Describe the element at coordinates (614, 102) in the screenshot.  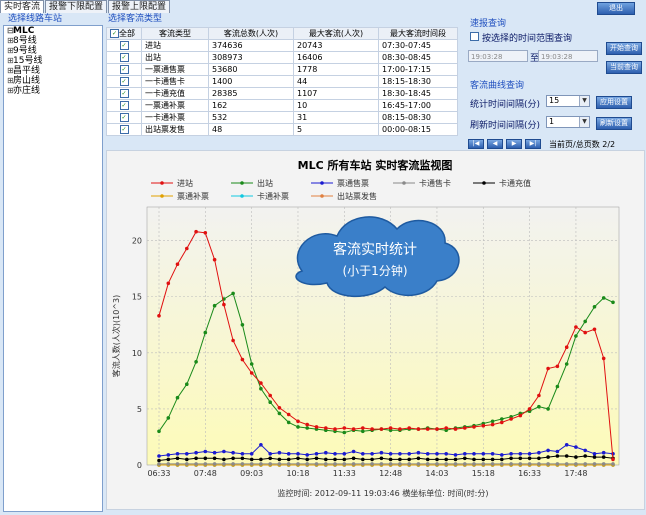
I see `apply-settings-button: 应用设置` at that location.